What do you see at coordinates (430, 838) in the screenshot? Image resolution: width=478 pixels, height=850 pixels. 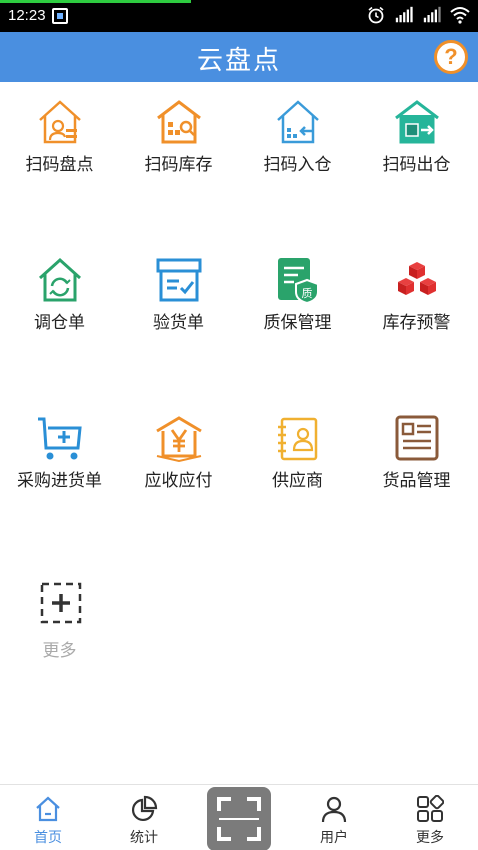 I see `tab-label: 更多` at bounding box center [430, 838].